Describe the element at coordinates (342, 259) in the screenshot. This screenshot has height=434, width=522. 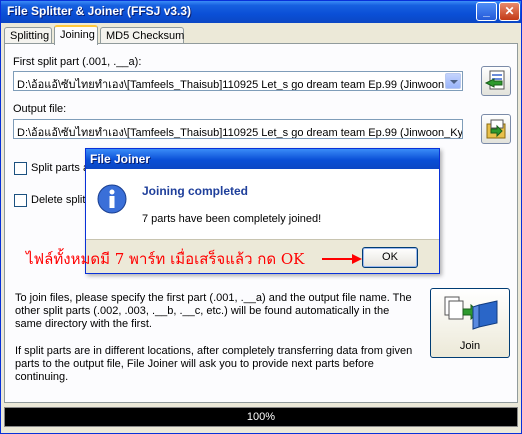
I see `arrow-right-icon` at that location.